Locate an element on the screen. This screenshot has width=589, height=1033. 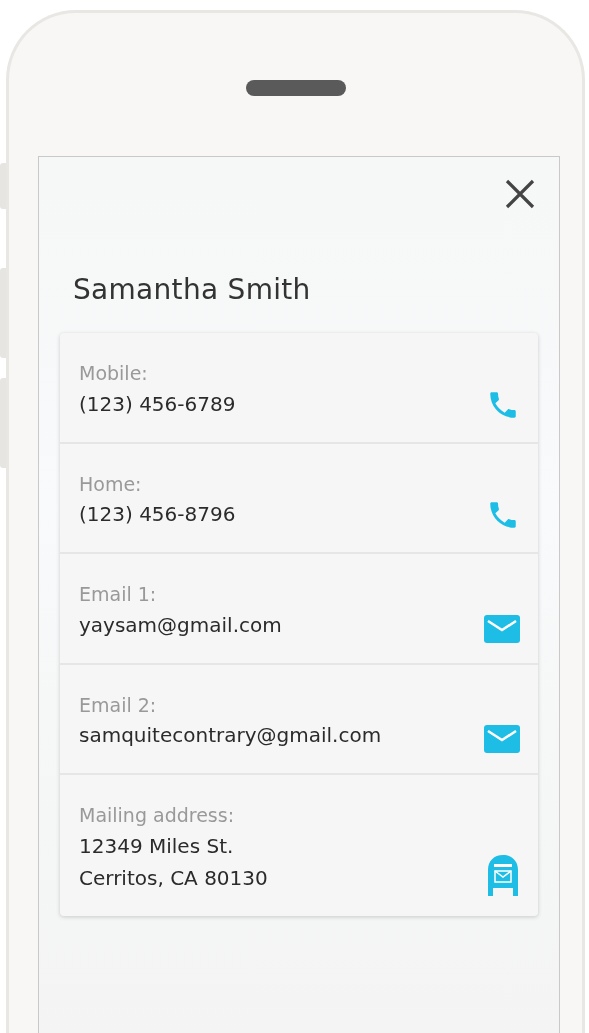
contact-name: Samantha Smith is located at coordinates (192, 290).